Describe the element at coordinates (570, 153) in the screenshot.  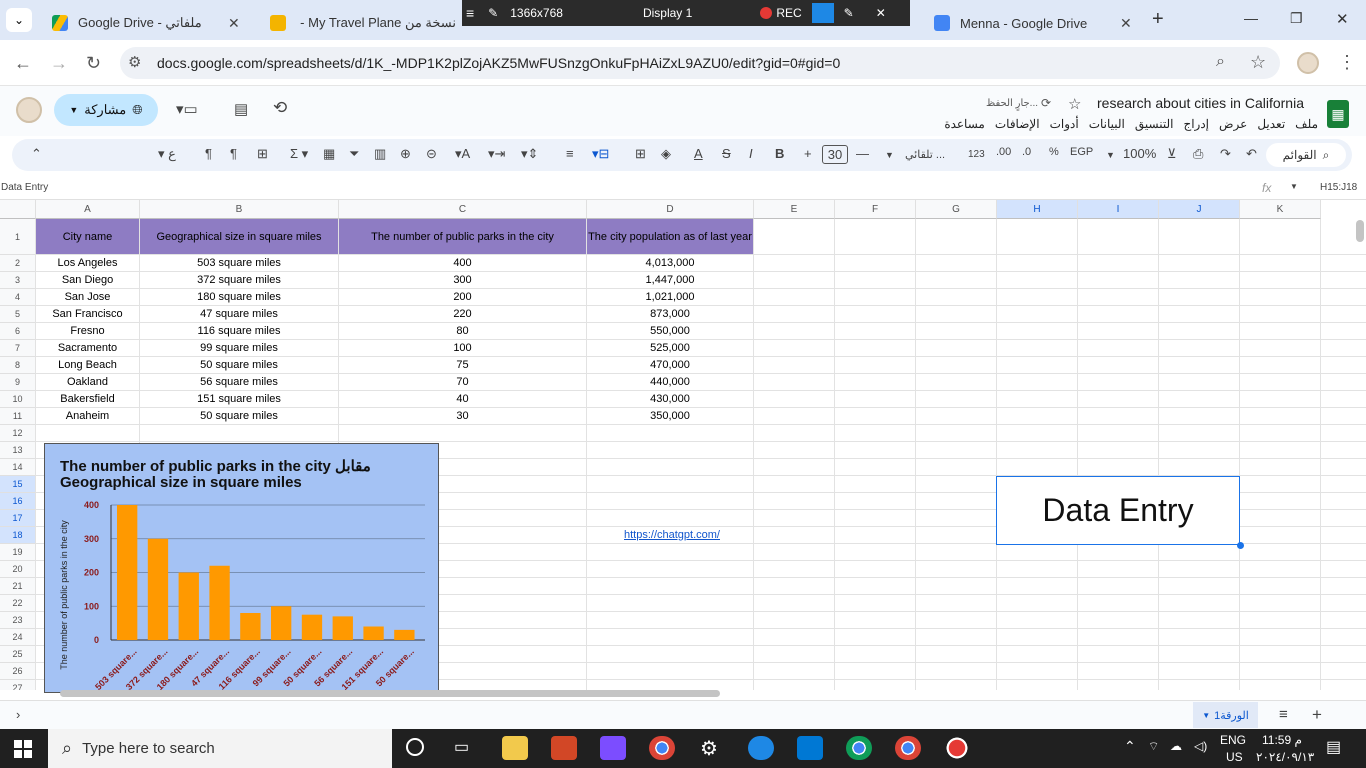
I see `horizontal-align-icon: ≡` at that location.